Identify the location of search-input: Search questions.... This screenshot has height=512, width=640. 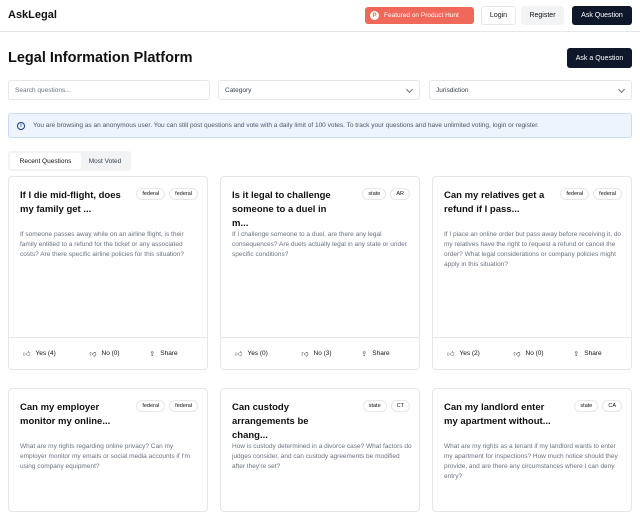
(109, 90).